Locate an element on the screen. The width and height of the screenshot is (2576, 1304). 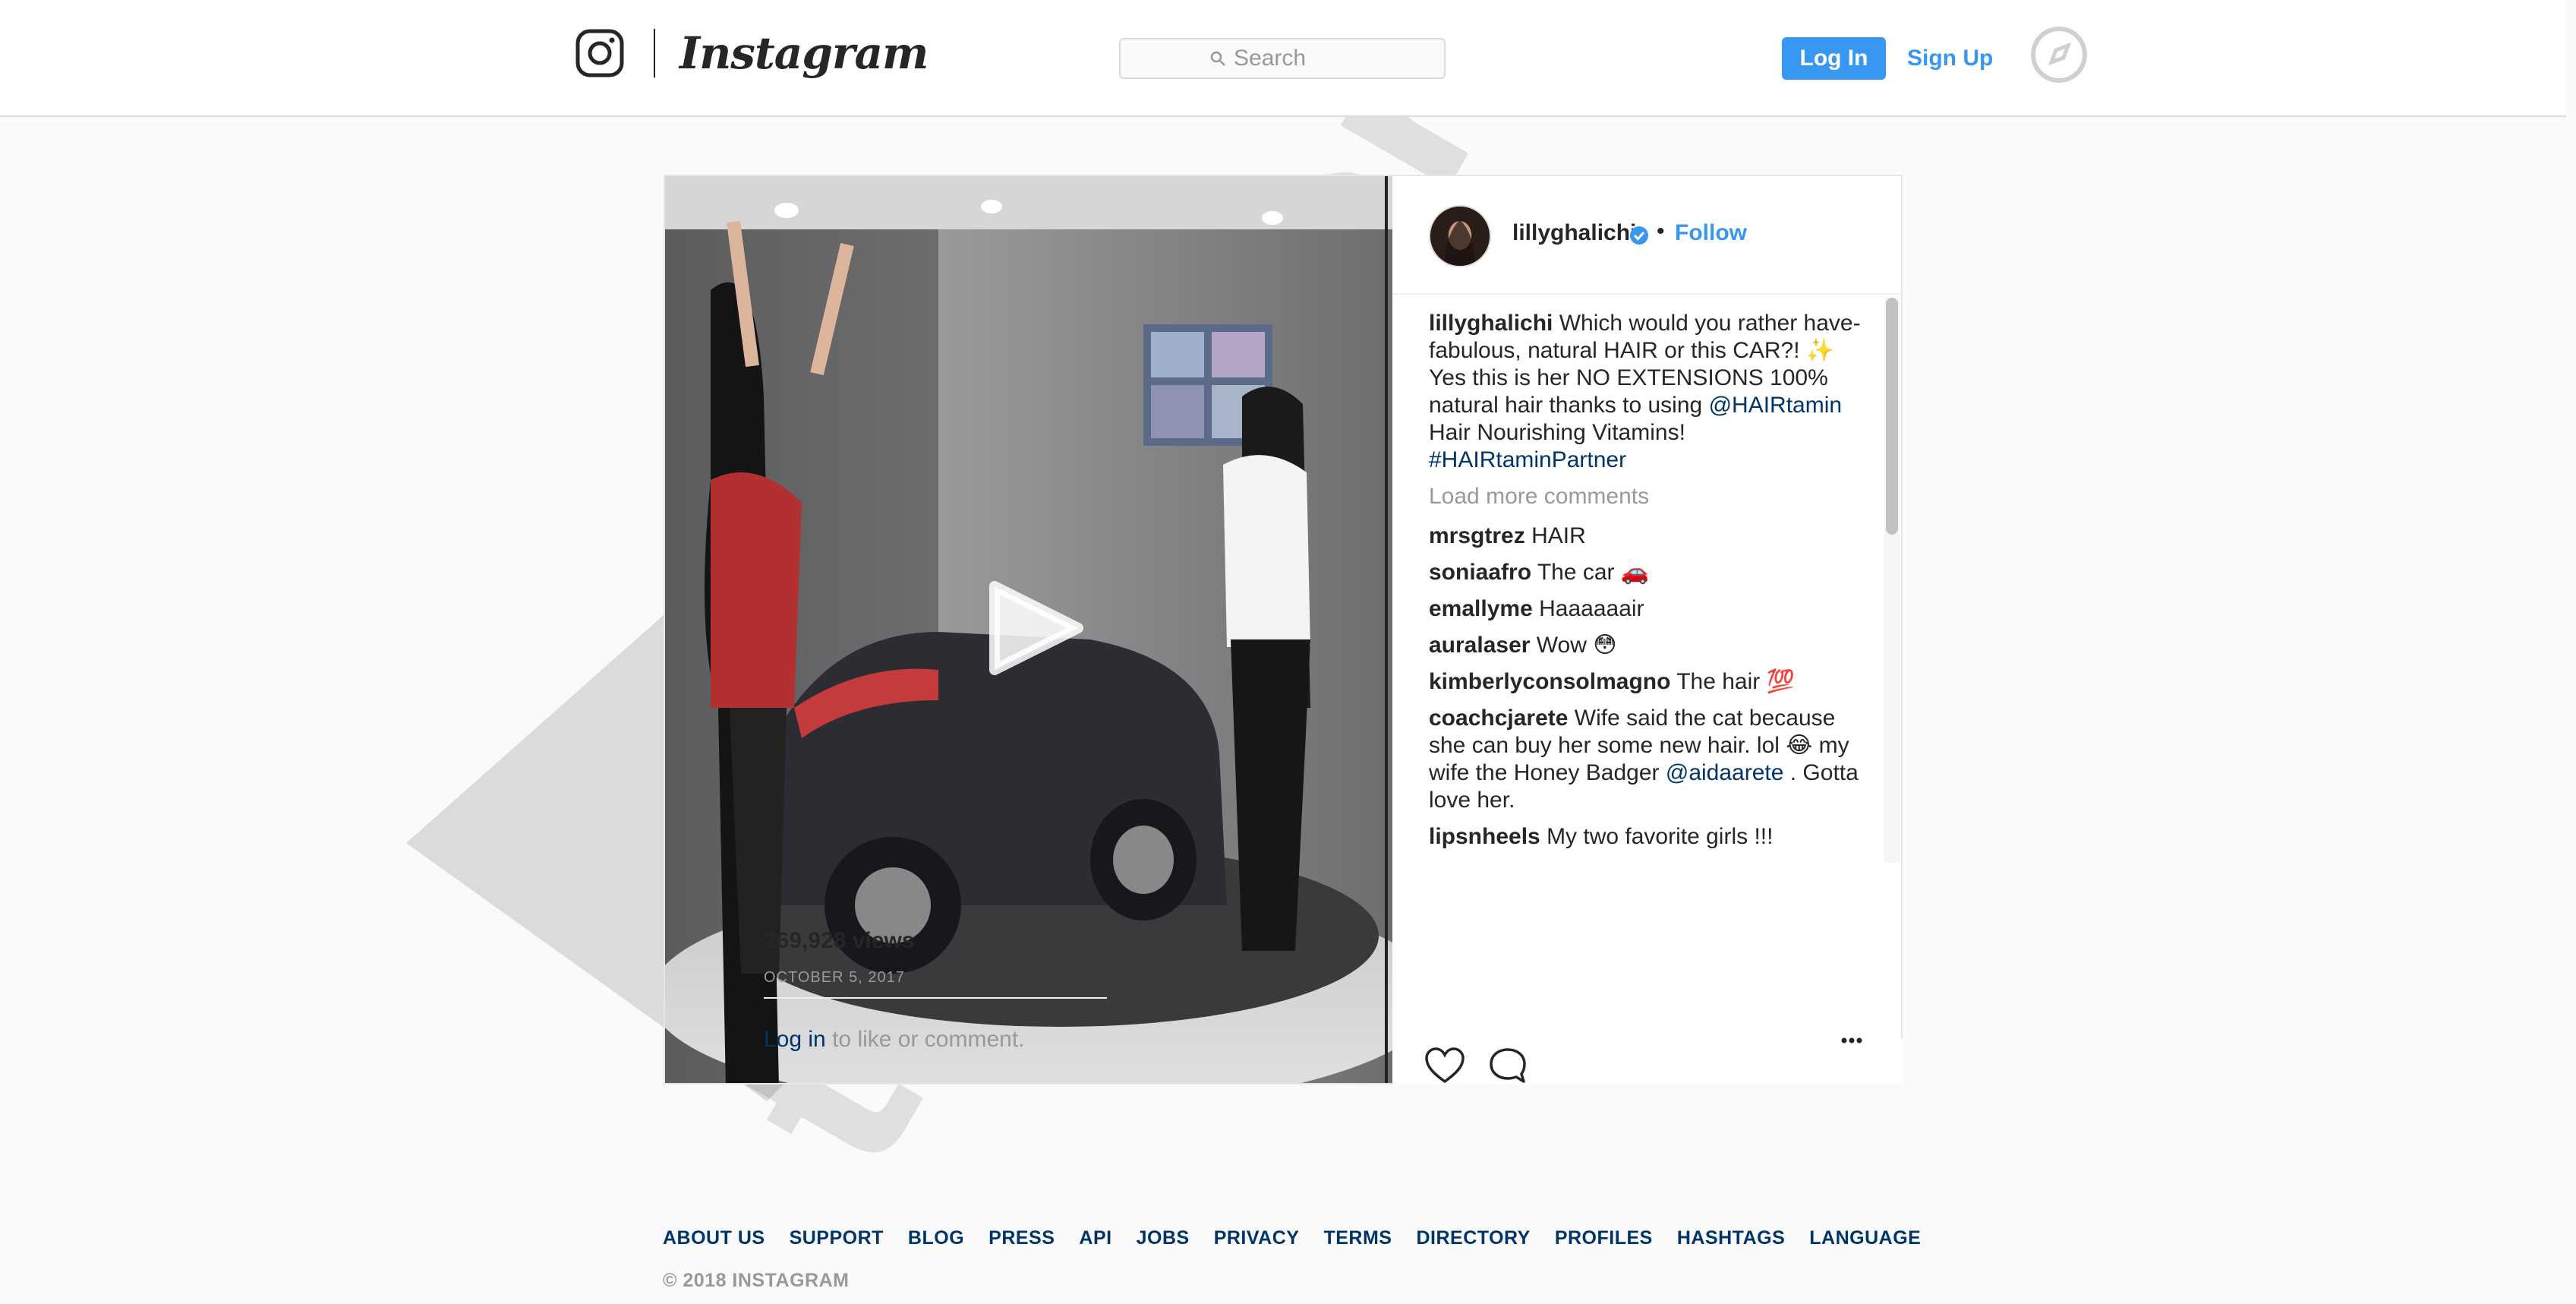
follow-button: Follow is located at coordinates (1711, 233).